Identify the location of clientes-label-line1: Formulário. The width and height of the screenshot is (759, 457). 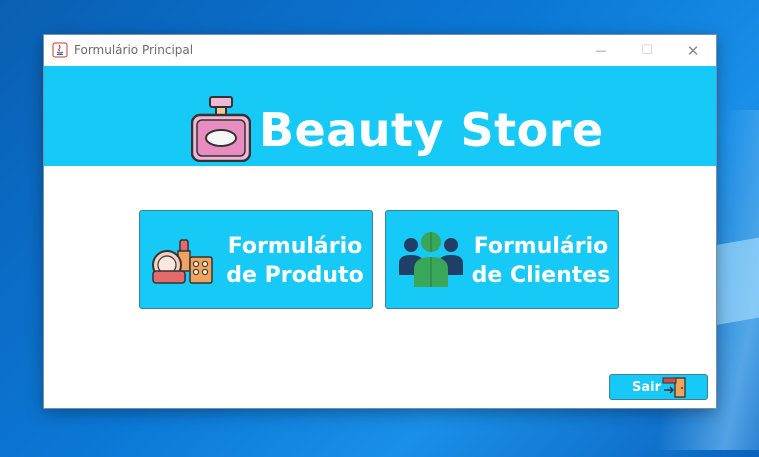
(541, 246).